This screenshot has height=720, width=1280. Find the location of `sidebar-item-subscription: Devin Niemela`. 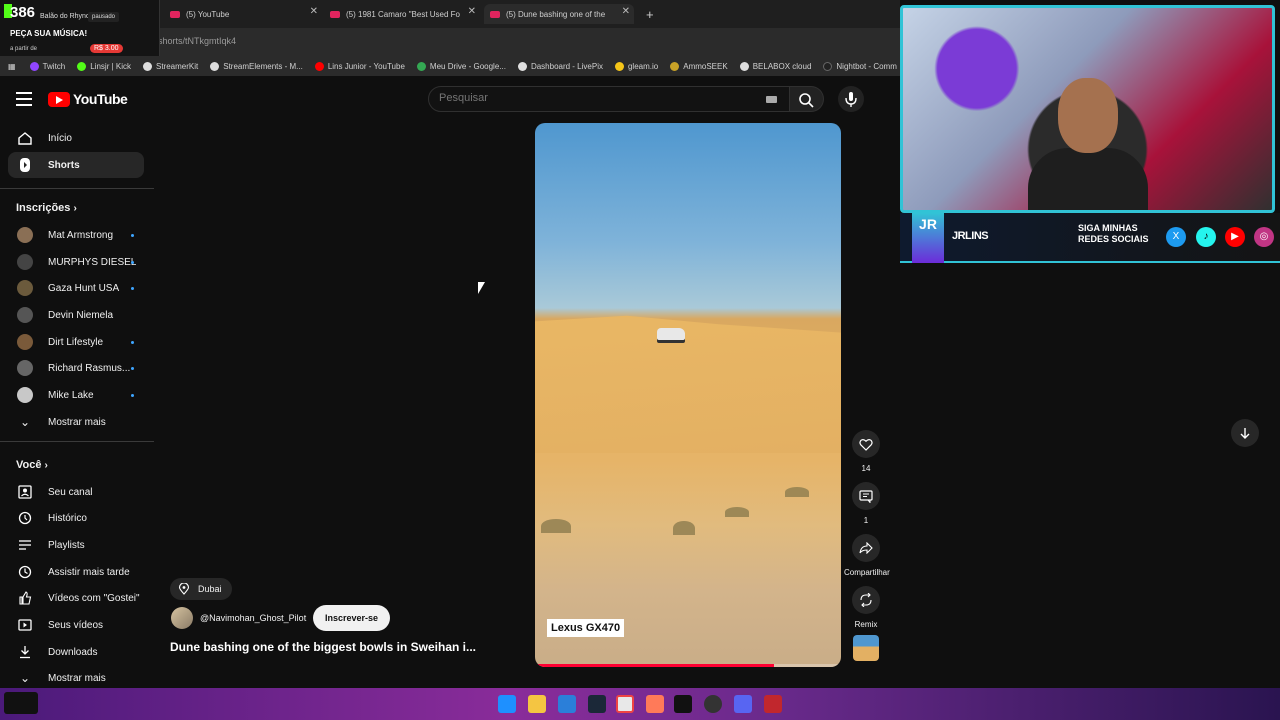

sidebar-item-subscription: Devin Niemela is located at coordinates (76, 315).